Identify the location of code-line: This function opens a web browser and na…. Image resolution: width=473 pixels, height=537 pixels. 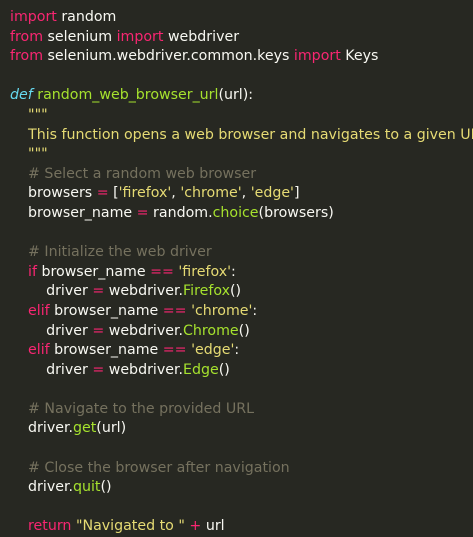
(241, 136).